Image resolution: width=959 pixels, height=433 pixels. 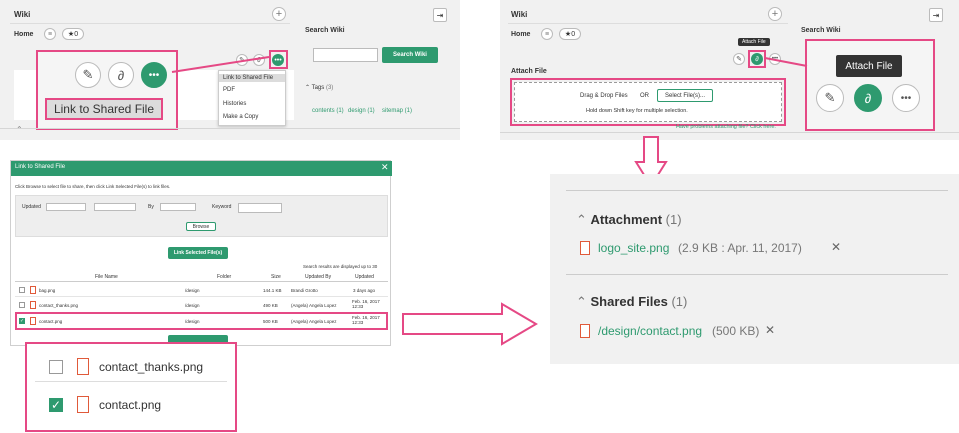 What do you see at coordinates (648, 102) in the screenshot?
I see `drop-zone` at bounding box center [648, 102].